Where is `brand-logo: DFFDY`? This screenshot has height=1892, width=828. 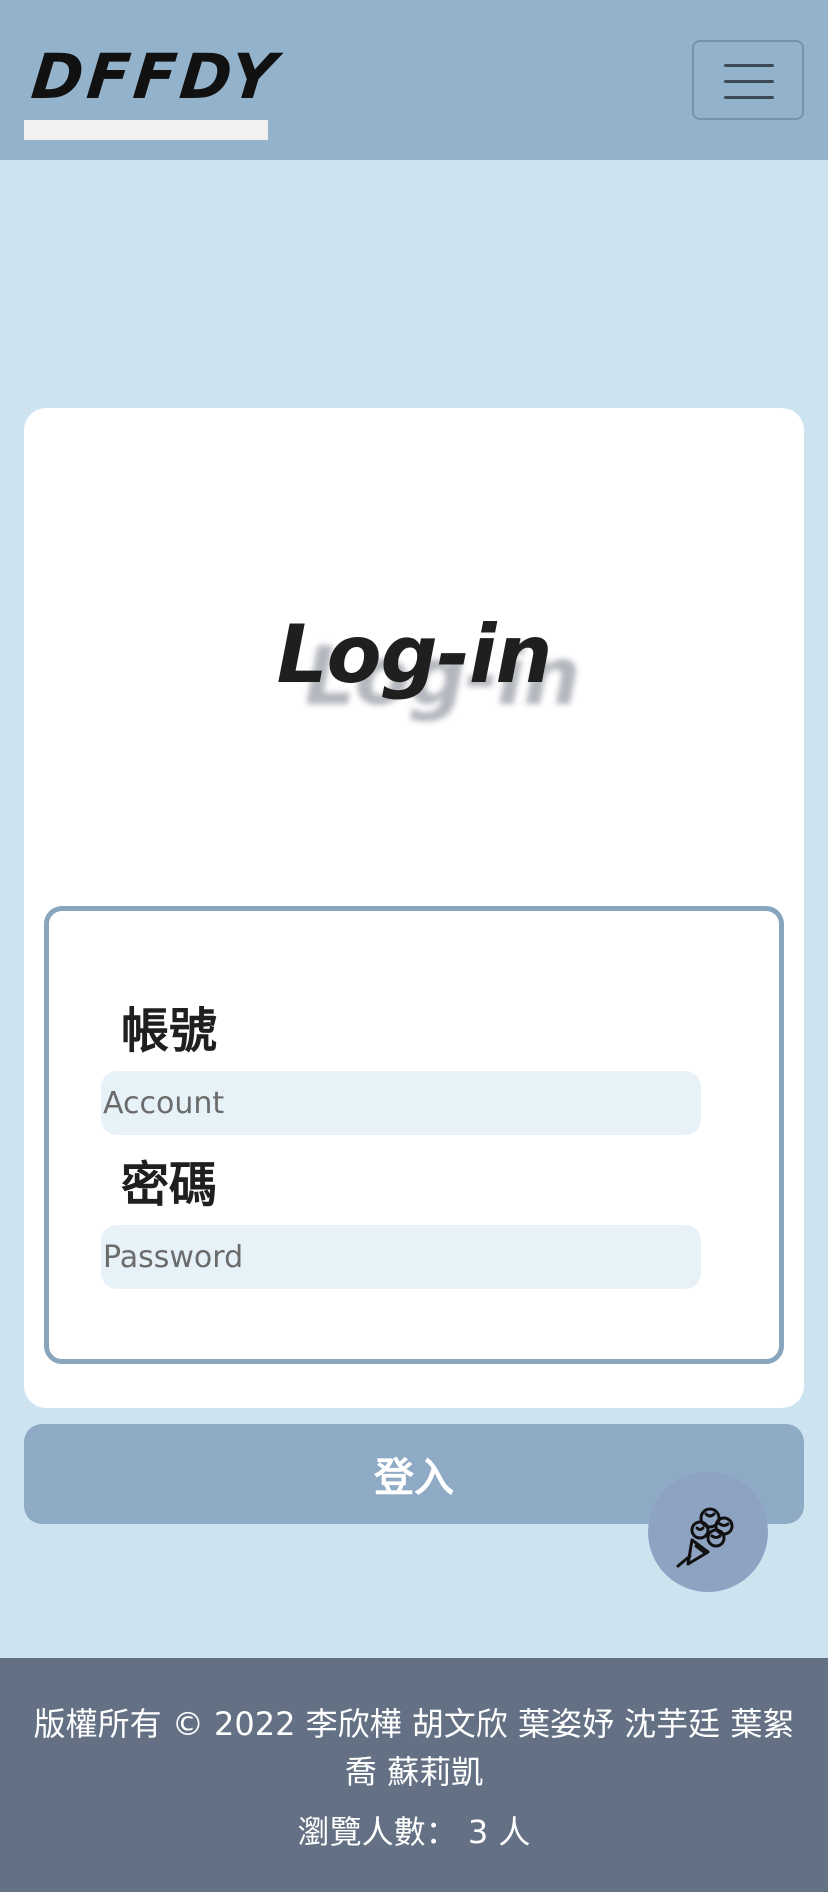
brand-logo: DFFDY is located at coordinates (154, 90).